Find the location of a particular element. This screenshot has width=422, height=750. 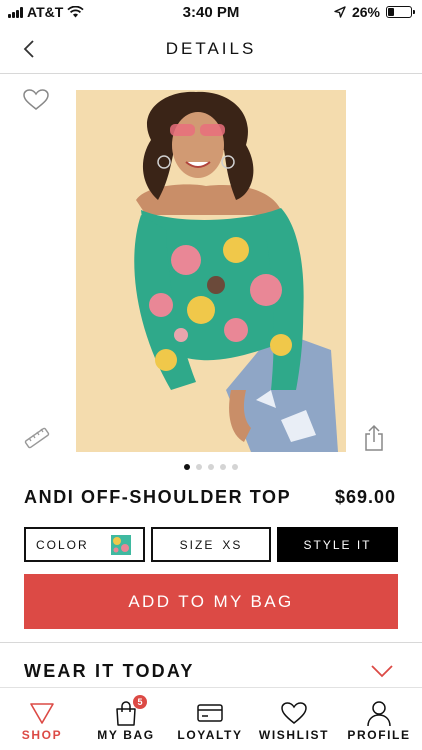

style-it-button: STYLE IT is located at coordinates (337, 544).